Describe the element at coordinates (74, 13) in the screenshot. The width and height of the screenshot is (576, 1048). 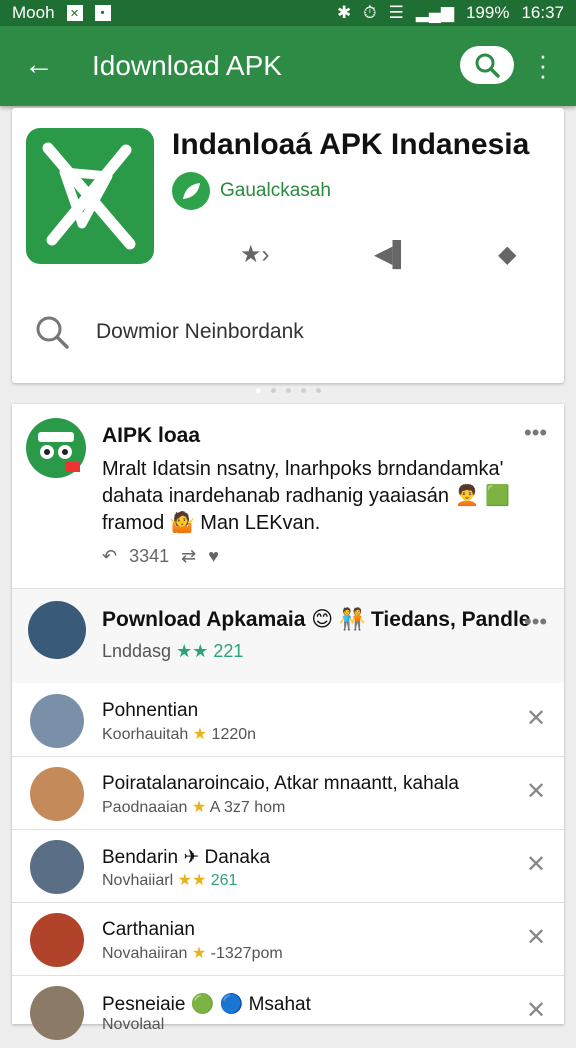
I see `image-notification-icon: ✕` at that location.